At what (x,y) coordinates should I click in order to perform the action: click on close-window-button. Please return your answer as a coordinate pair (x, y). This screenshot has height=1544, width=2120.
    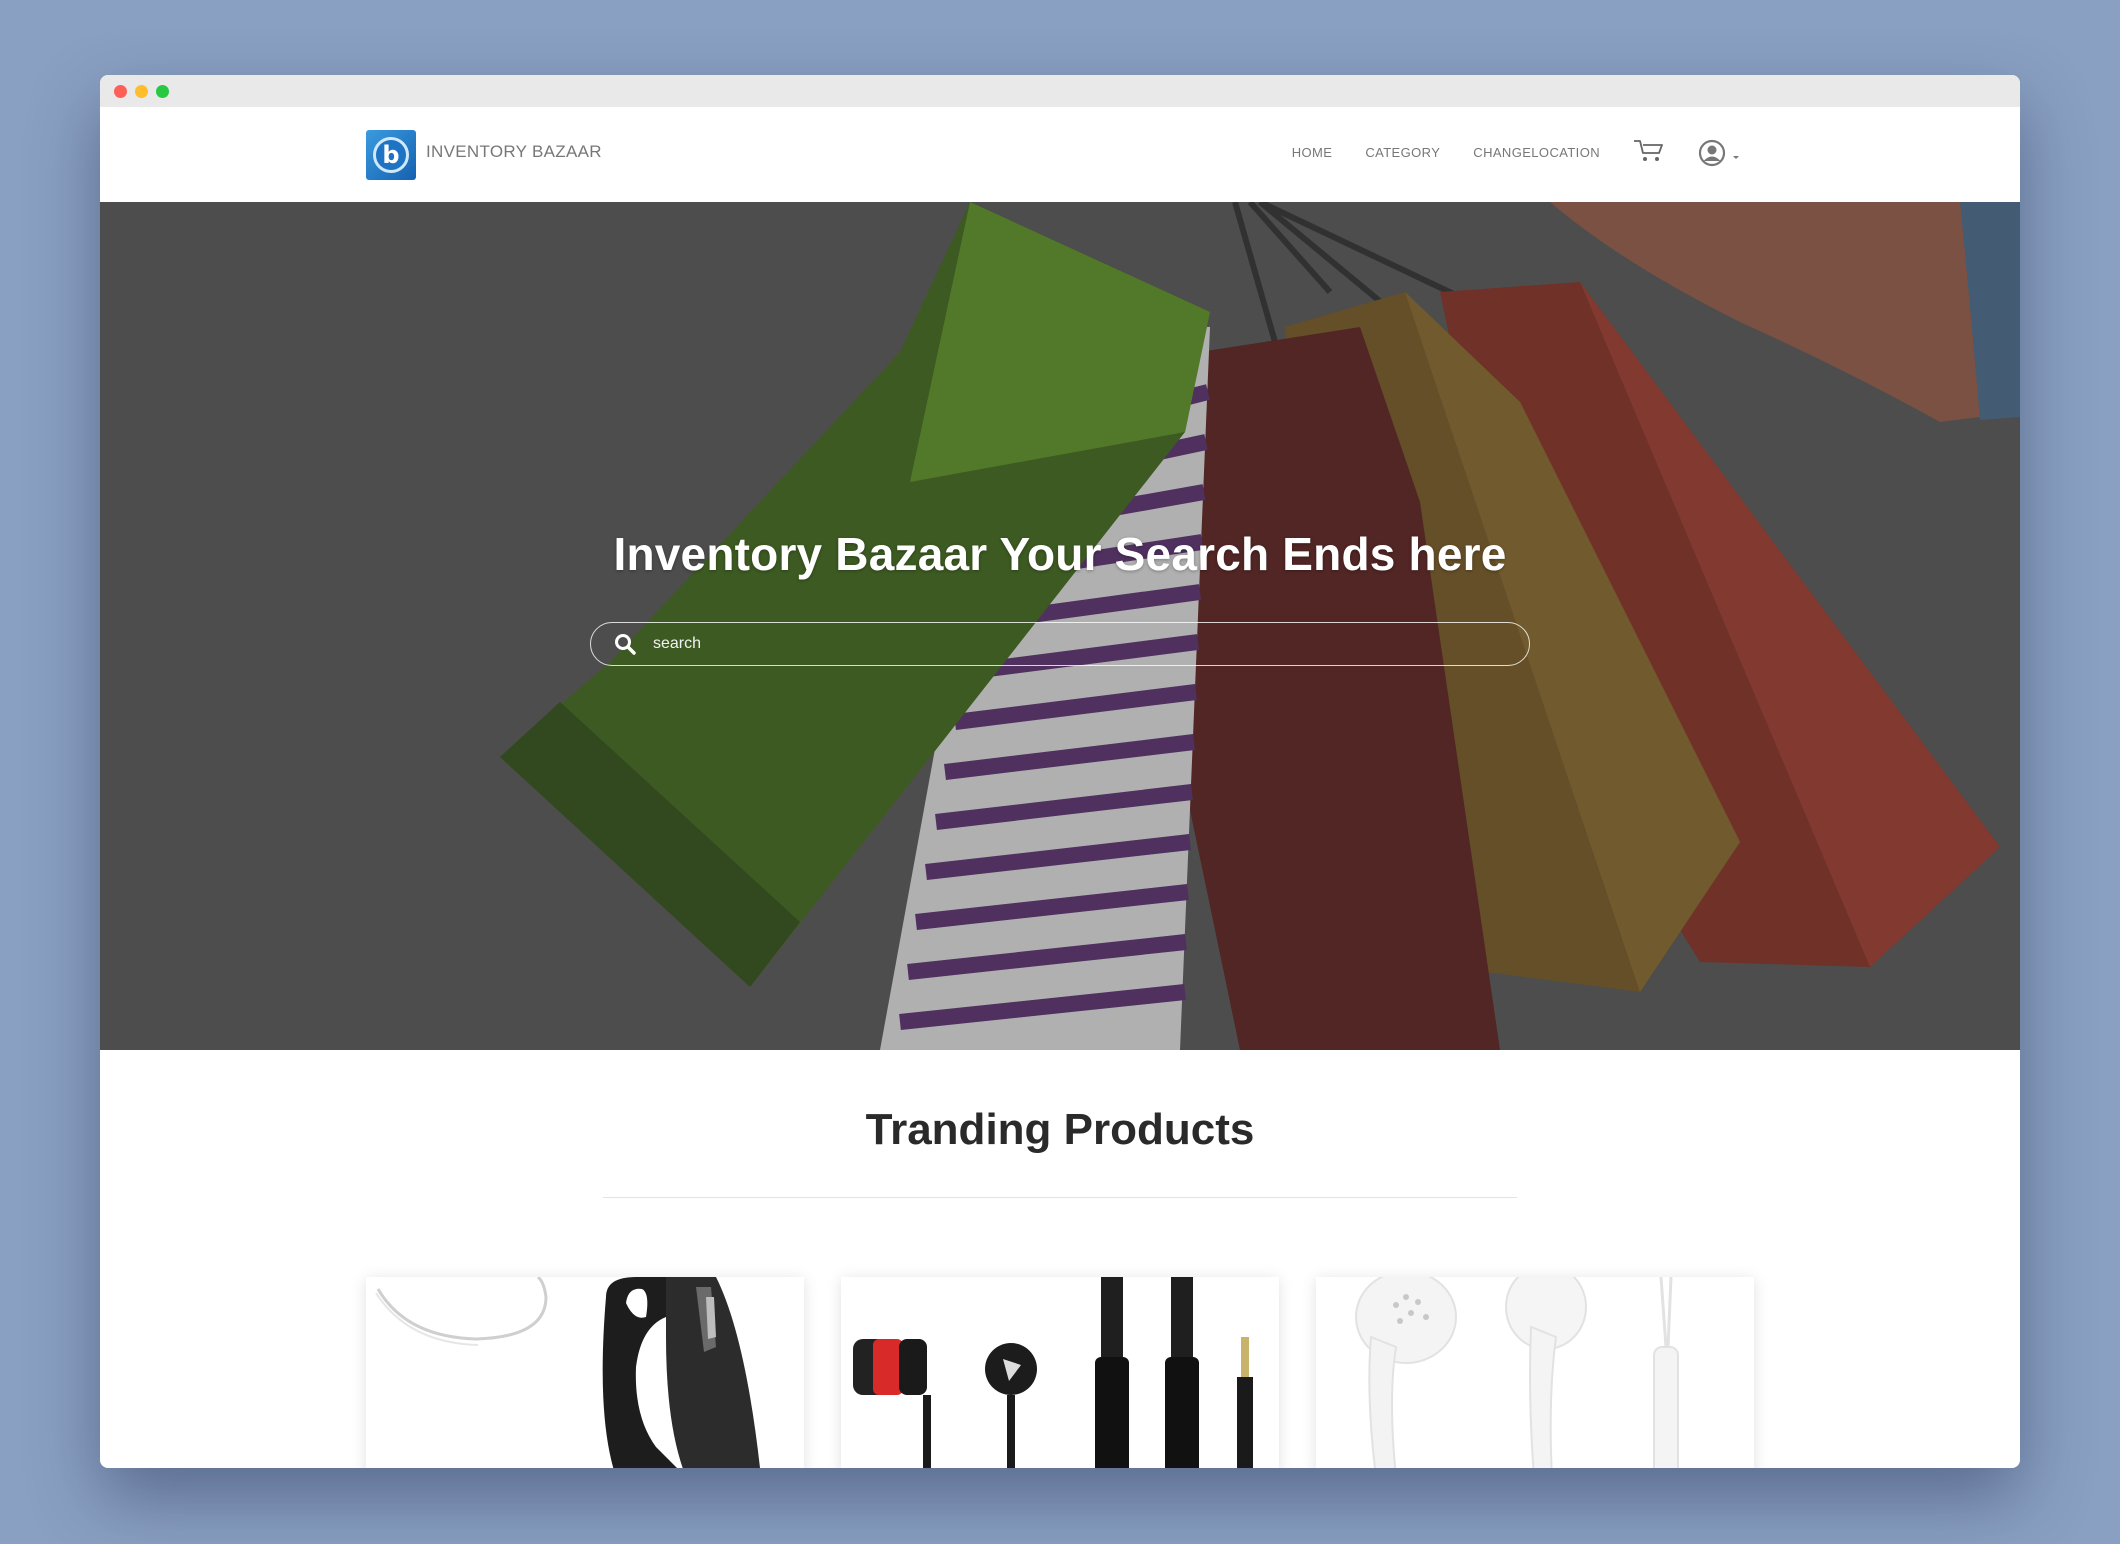
    Looking at the image, I should click on (120, 91).